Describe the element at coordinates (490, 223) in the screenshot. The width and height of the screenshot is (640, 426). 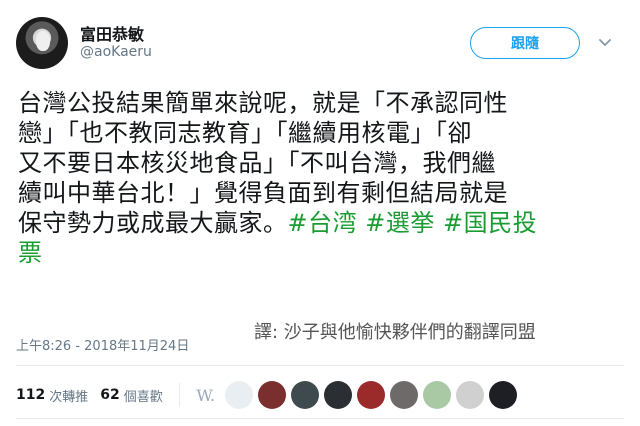
I see `hashtag-link: #国民投` at that location.